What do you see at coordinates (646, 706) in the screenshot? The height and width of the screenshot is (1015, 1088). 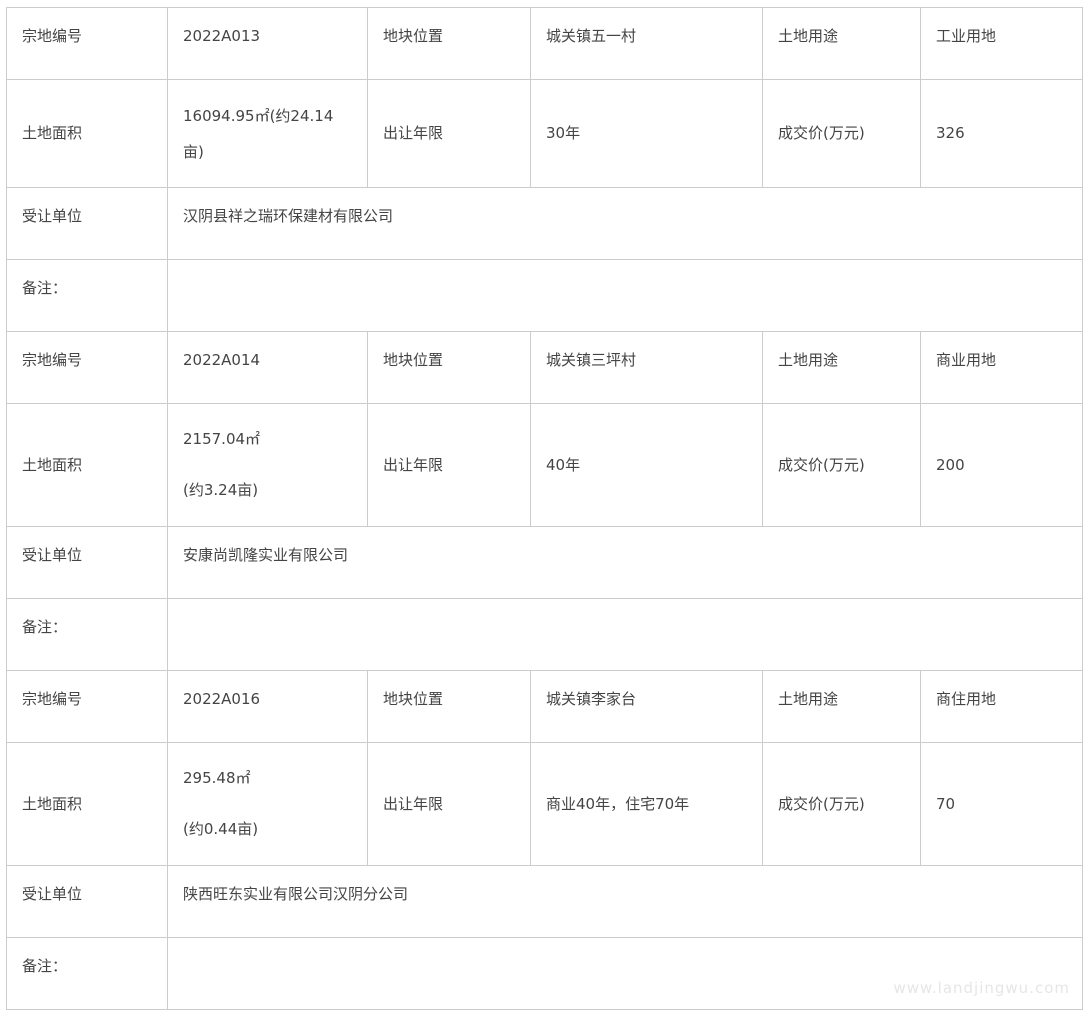 I see `value-location: 城关镇李家台` at bounding box center [646, 706].